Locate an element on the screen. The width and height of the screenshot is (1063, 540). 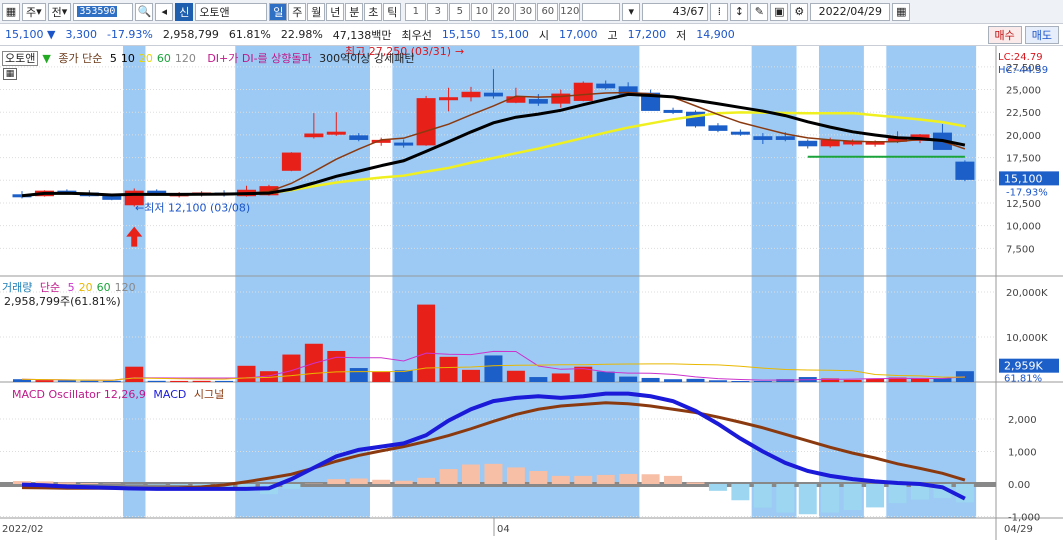
vol-last-tag: 2,959K is located at coordinates (1023, 366).